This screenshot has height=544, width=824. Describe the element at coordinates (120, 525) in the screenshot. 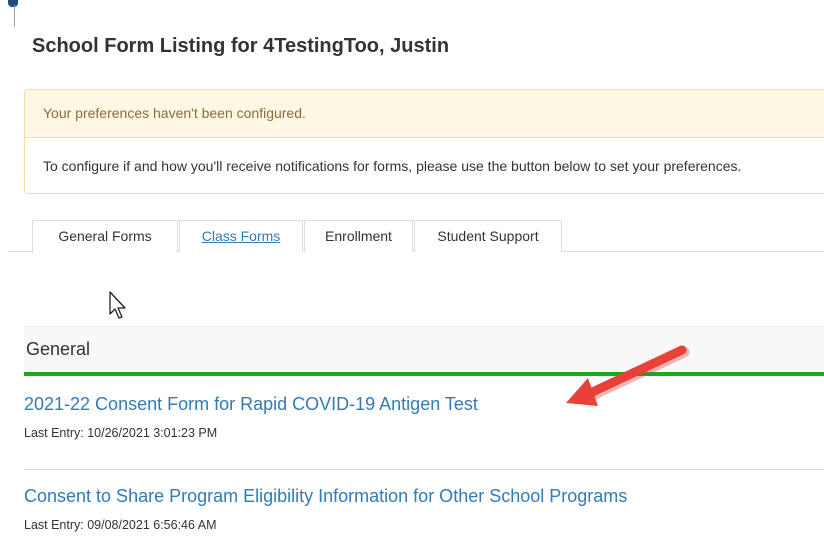

I see `form-last-entry: Last Entry: 09/08/2021 6:56:46 AM` at that location.